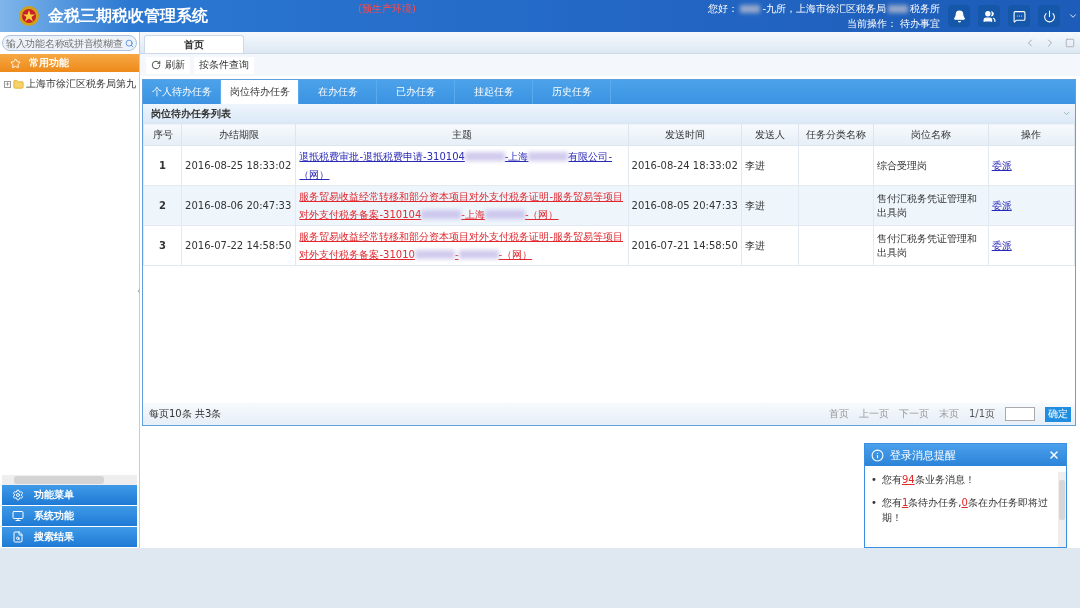 The image size is (1080, 608). Describe the element at coordinates (770, 134) in the screenshot. I see `column-header: 发送人` at that location.